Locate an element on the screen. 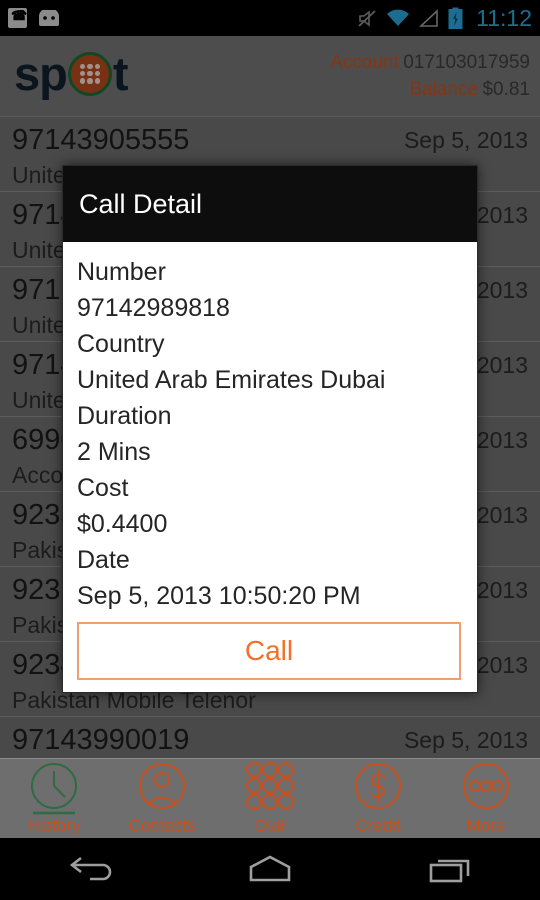 The image size is (540, 900). dialog-field-value: $0.4400 is located at coordinates (122, 524).